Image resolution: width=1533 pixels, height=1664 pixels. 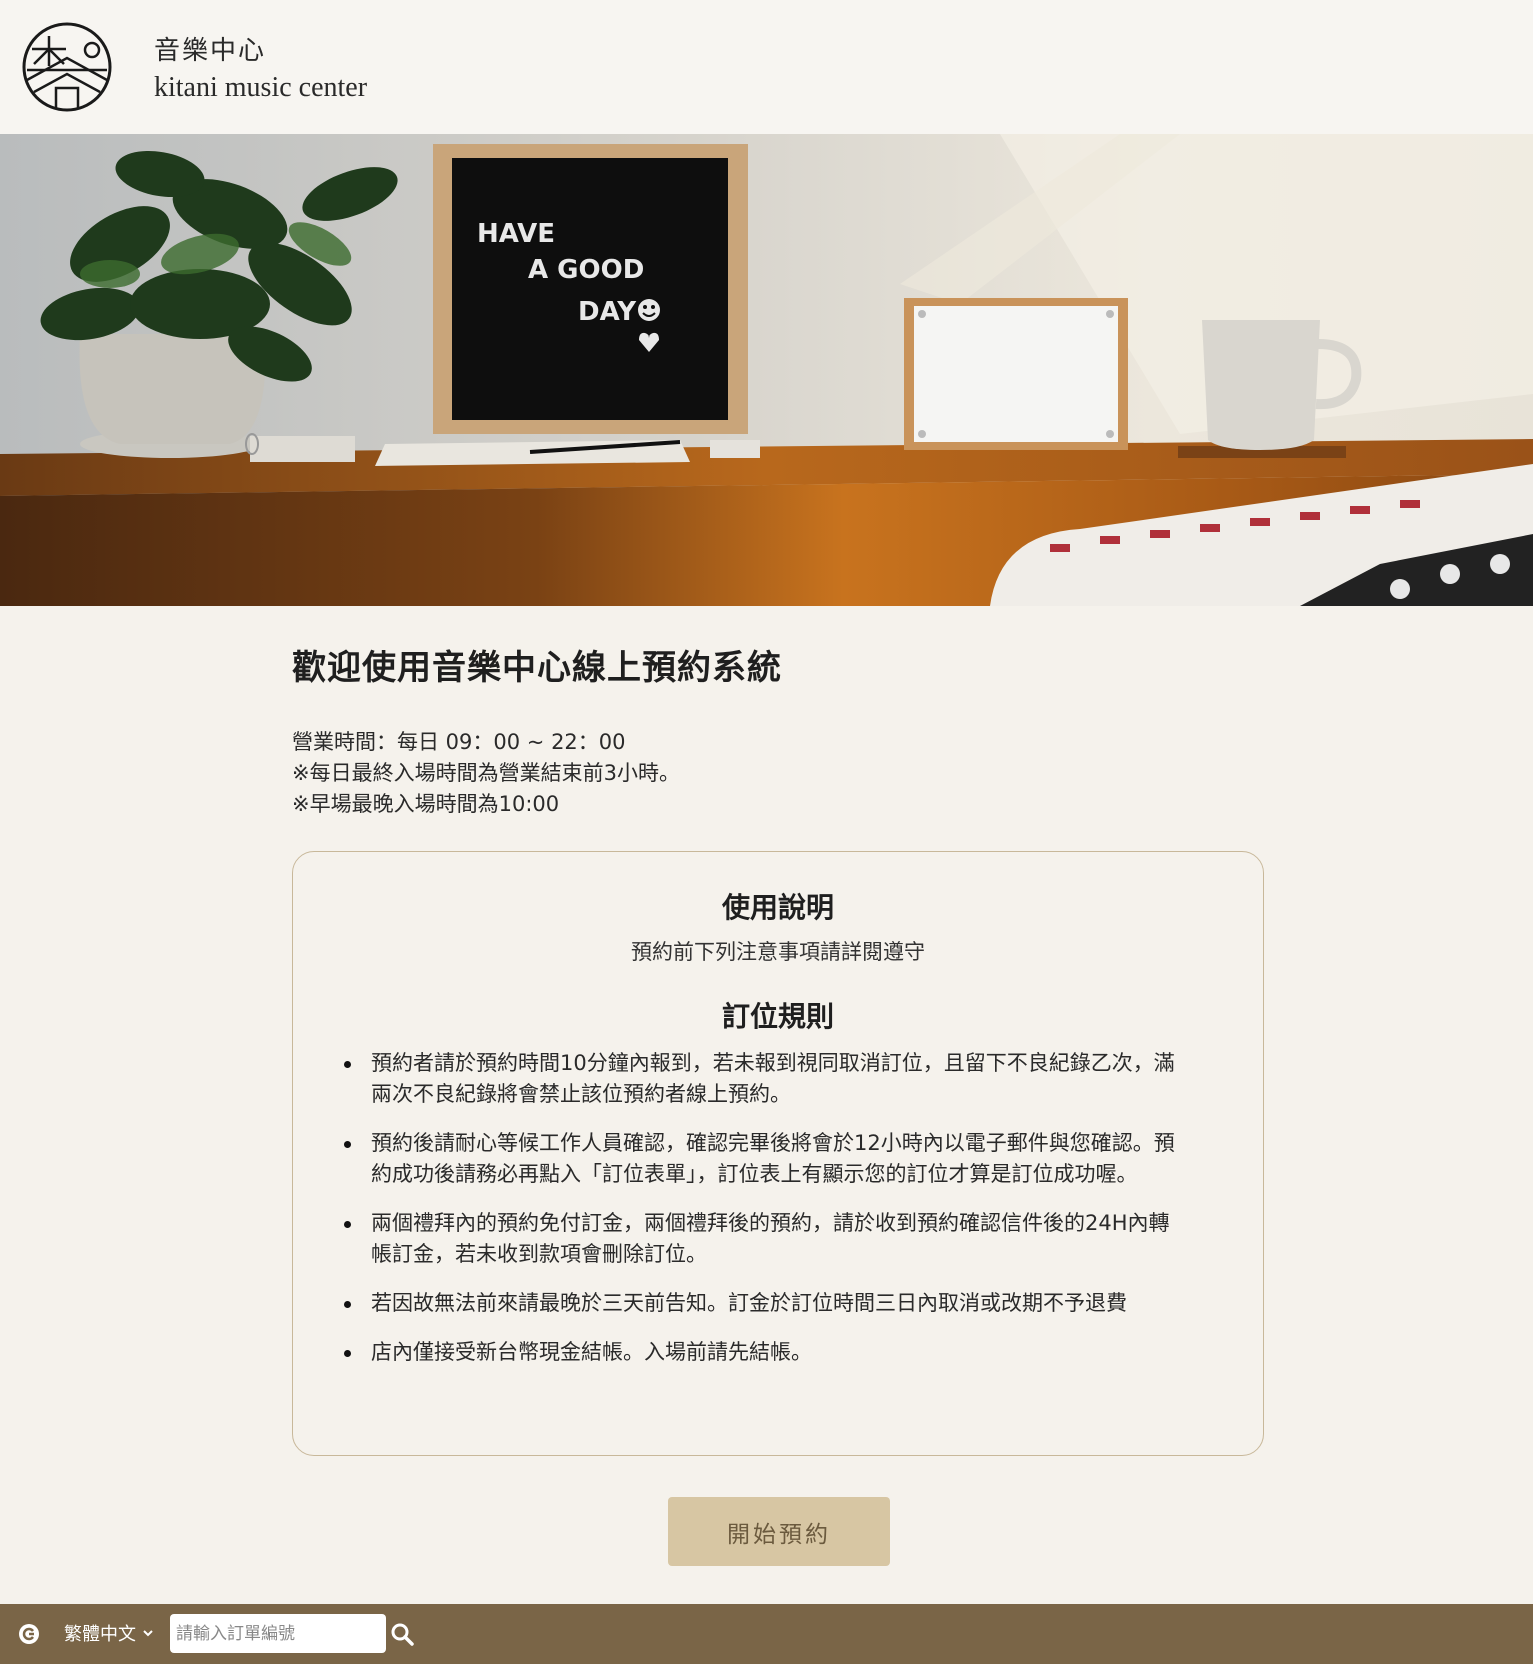 I want to click on logo-icon, so click(x=67, y=67).